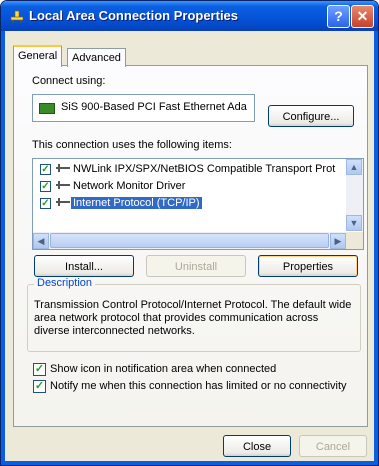  I want to click on window-frame-right, so click(376, 248).